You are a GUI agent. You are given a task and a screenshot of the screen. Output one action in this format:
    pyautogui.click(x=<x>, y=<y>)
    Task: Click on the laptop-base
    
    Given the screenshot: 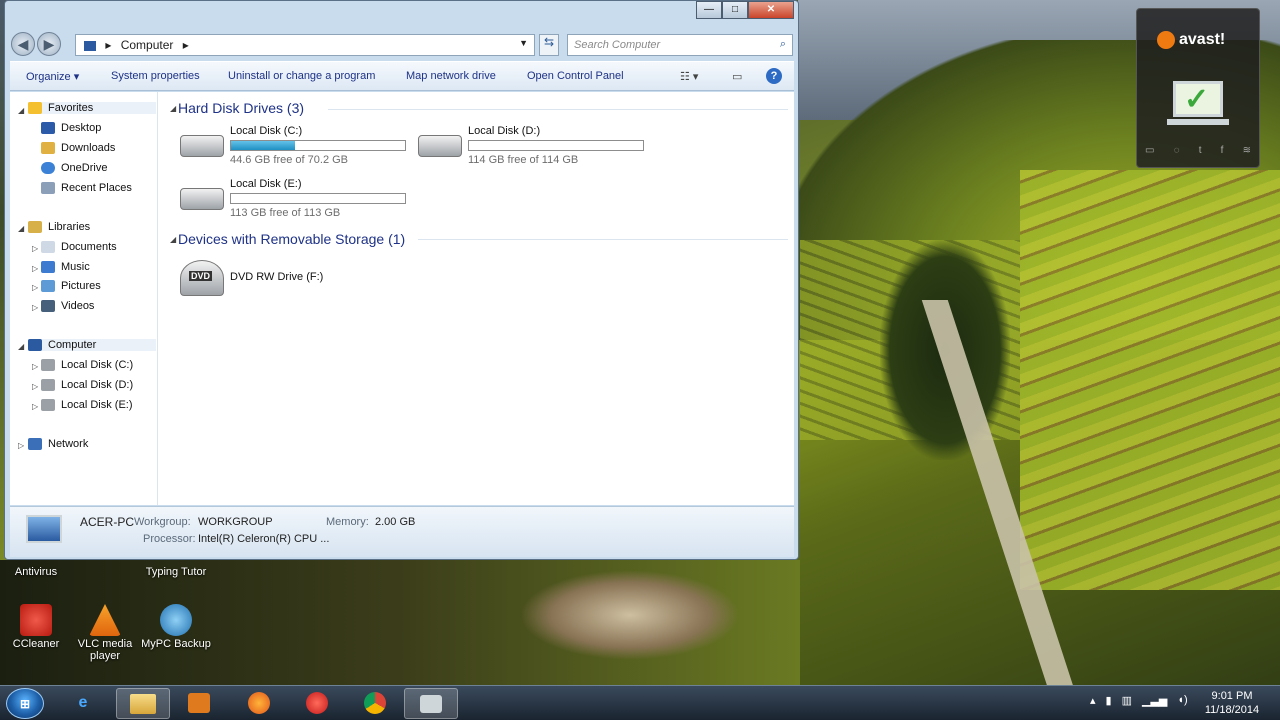 What is the action you would take?
    pyautogui.click(x=1198, y=122)
    